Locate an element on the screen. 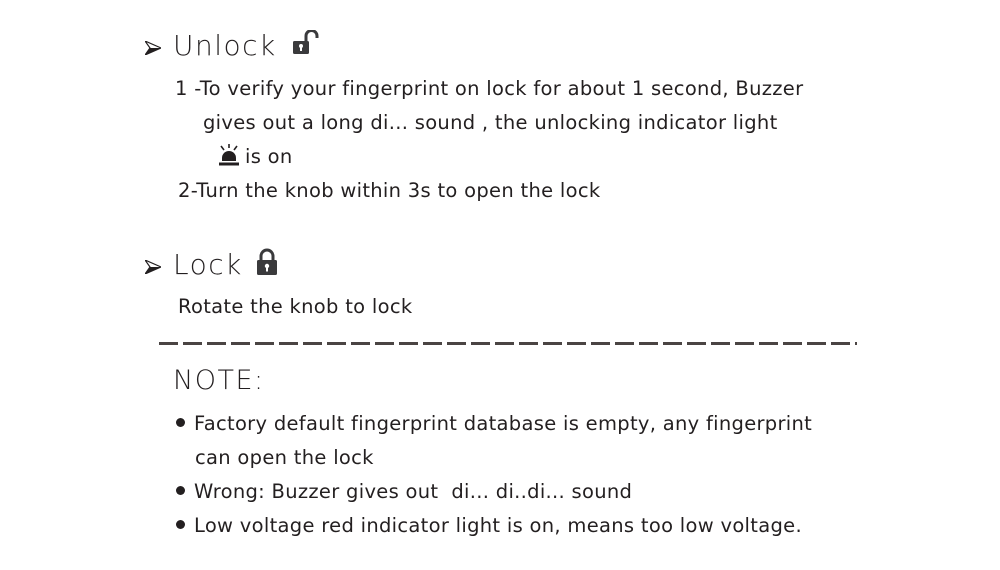  indicator-light-icon is located at coordinates (229, 154).